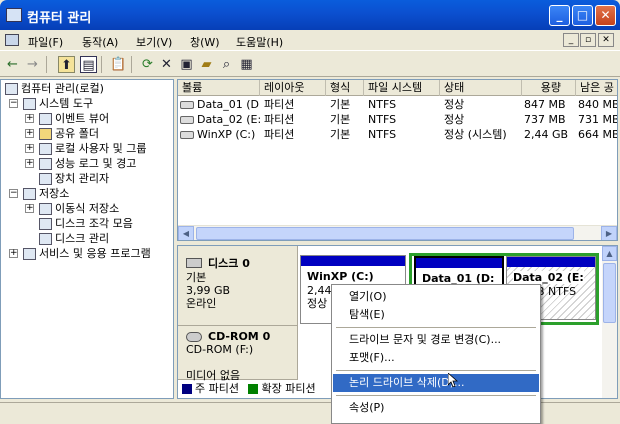 This screenshot has width=620, height=424. I want to click on tree-node-storage: − 저장소, so click(39, 193).